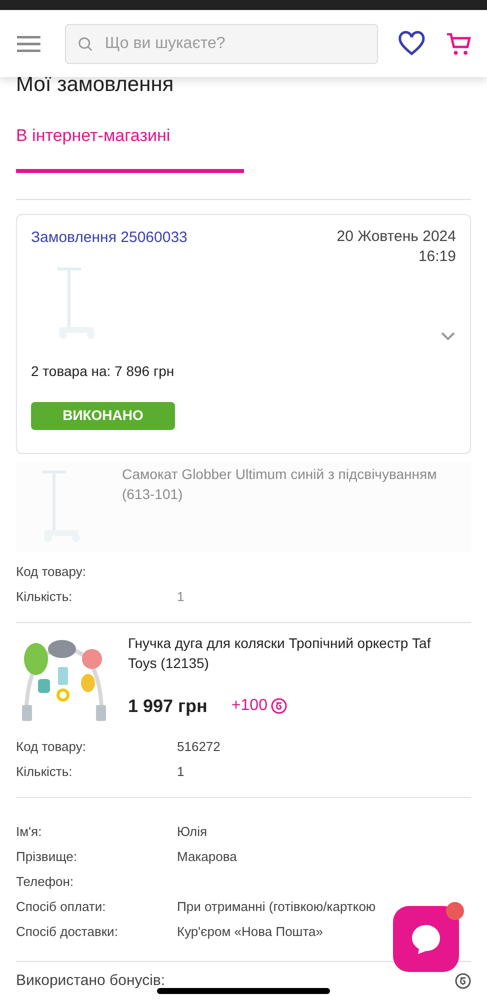  I want to click on info-label: Ім'я:, so click(29, 830).